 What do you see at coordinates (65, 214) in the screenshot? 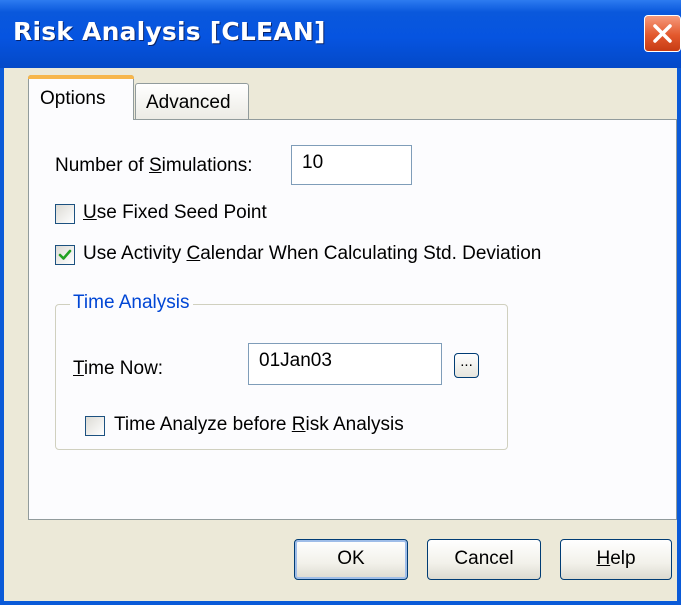
I see `fixed-seed-checkbox` at bounding box center [65, 214].